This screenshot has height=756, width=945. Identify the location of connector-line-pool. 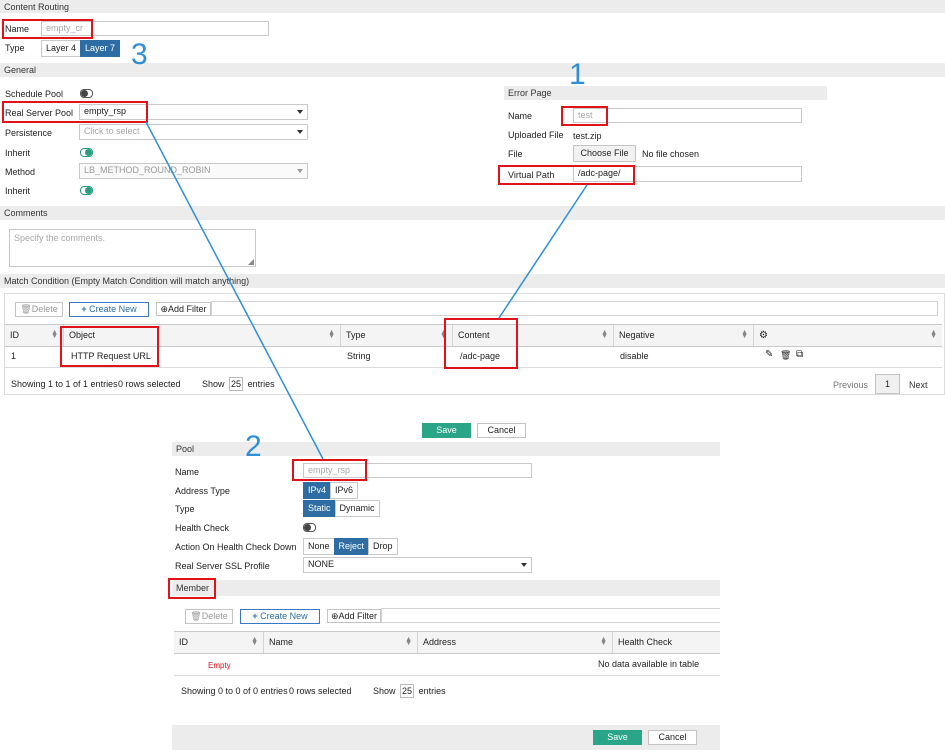
(234, 290).